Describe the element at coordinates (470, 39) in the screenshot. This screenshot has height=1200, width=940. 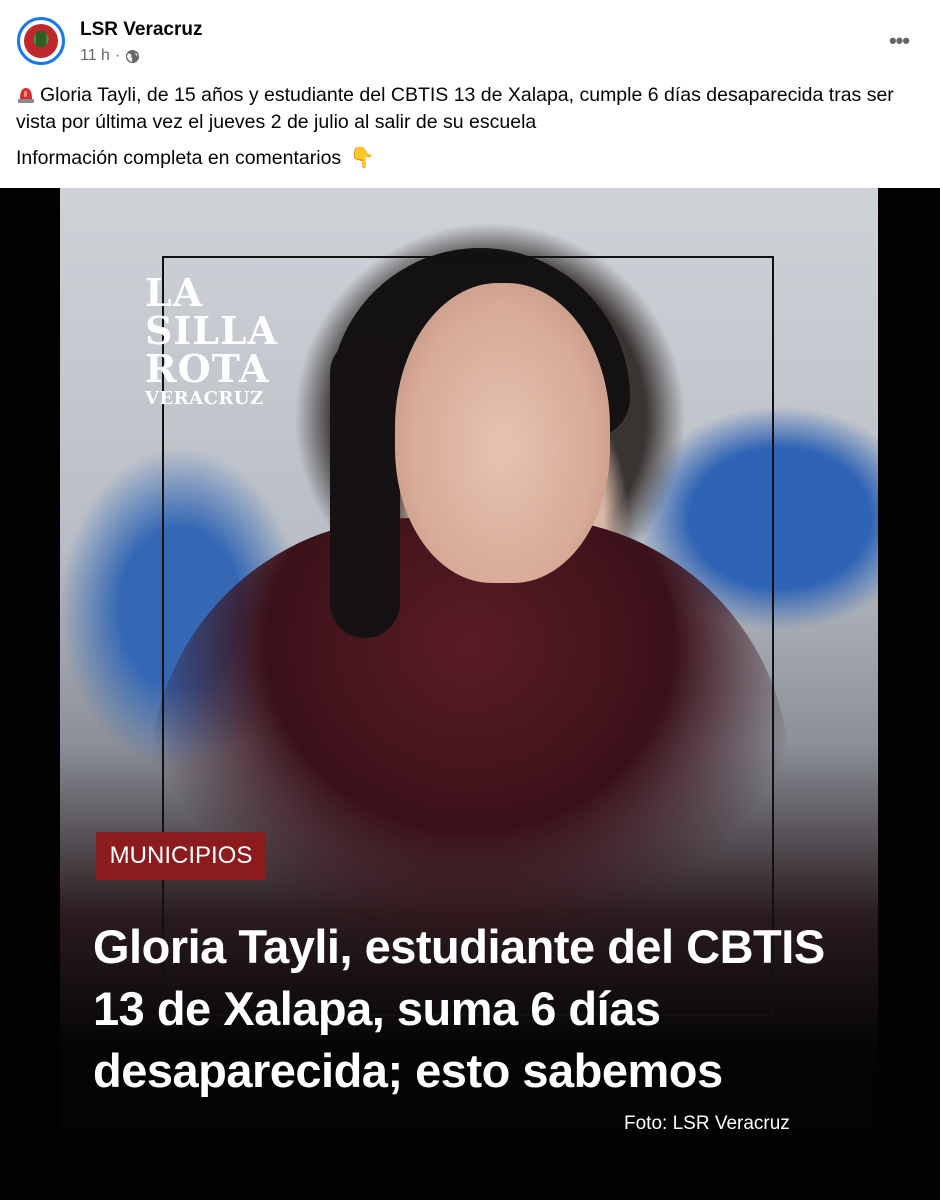
I see `post-header: LSR Veracruz 11 h · •••` at that location.